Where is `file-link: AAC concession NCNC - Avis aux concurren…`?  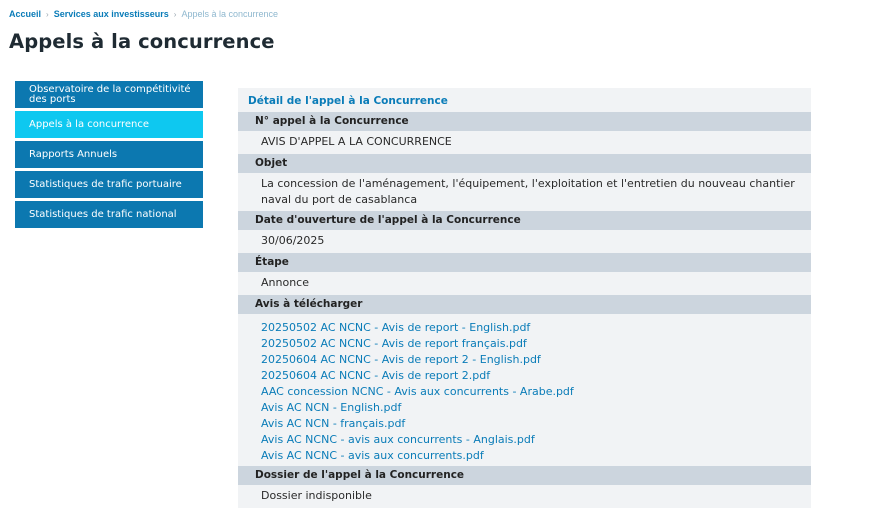 file-link: AAC concession NCNC - Avis aux concurren… is located at coordinates (531, 392).